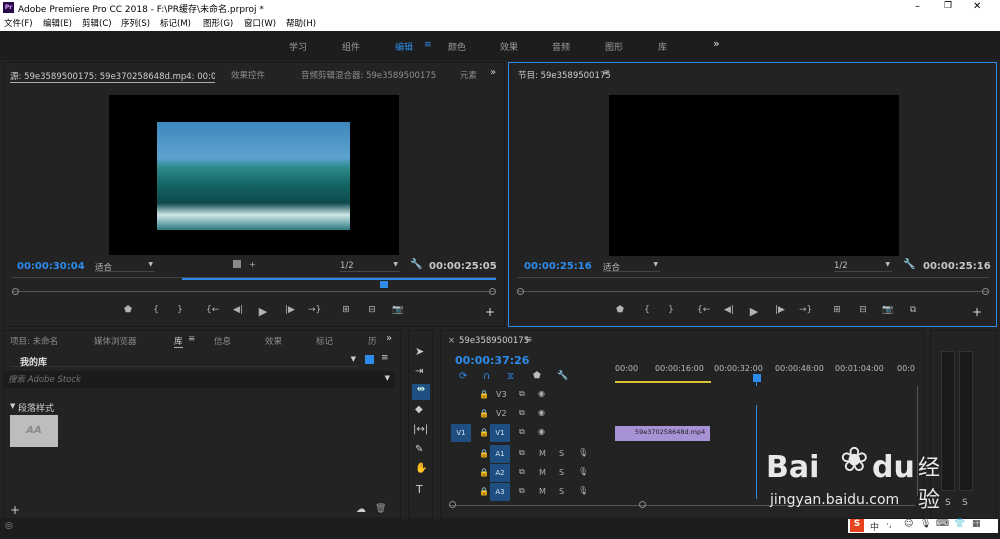 This screenshot has width=1000, height=539. What do you see at coordinates (222, 341) in the screenshot?
I see `tab-info: 信息` at bounding box center [222, 341].